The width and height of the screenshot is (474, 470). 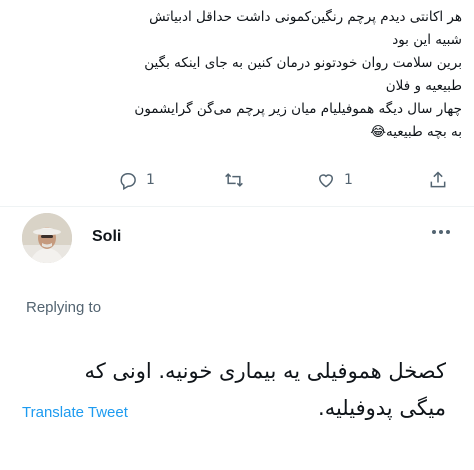 What do you see at coordinates (64, 307) in the screenshot?
I see `replying-to-label: Replying to` at bounding box center [64, 307].